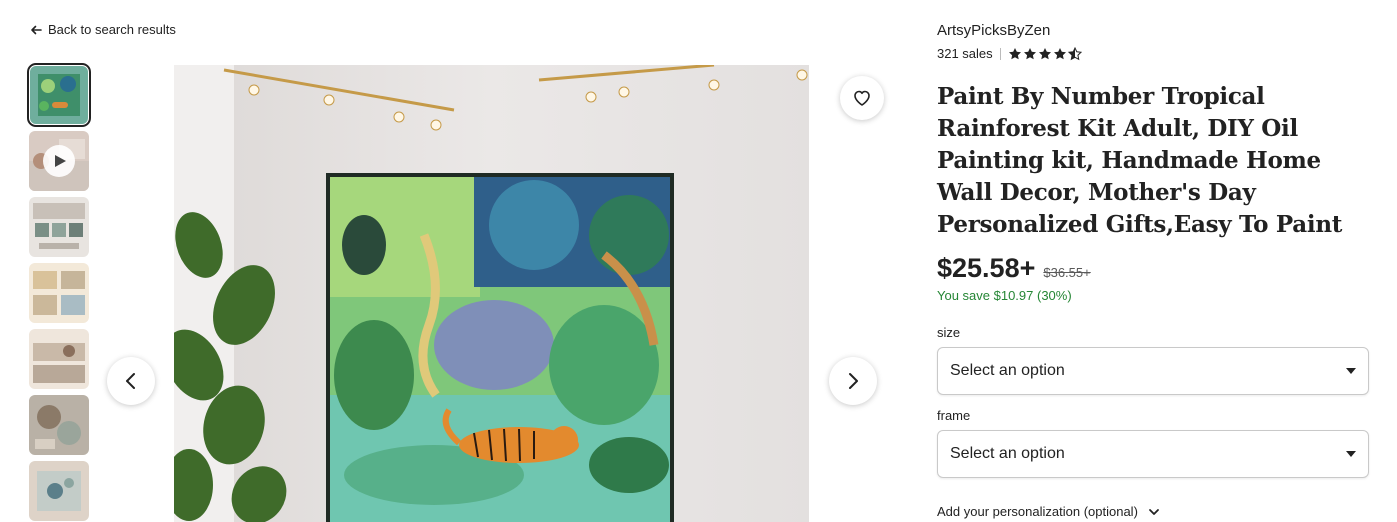 The width and height of the screenshot is (1397, 522). What do you see at coordinates (1037, 511) in the screenshot?
I see `personalization-label: Add your personalization (optional)` at bounding box center [1037, 511].